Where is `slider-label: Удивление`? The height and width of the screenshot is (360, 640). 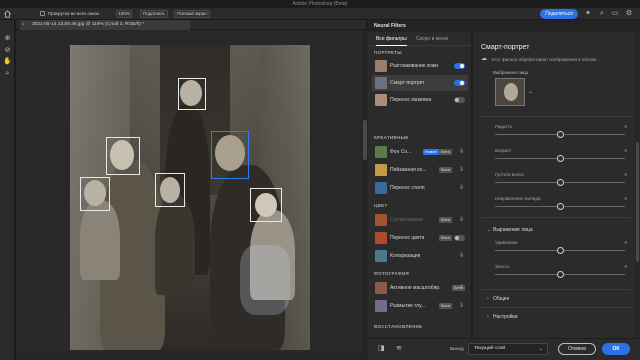 slider-label: Удивление is located at coordinates (506, 242).